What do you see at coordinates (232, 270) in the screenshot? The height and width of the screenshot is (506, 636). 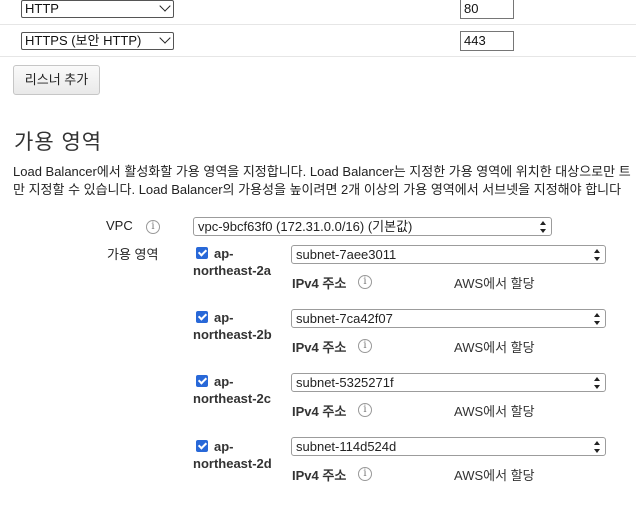 I see `az-name-line2: northeast-2a` at bounding box center [232, 270].